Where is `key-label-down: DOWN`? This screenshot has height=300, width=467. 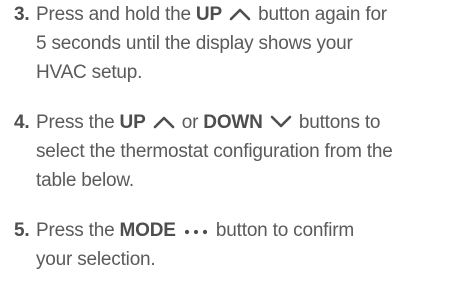 key-label-down: DOWN is located at coordinates (233, 122).